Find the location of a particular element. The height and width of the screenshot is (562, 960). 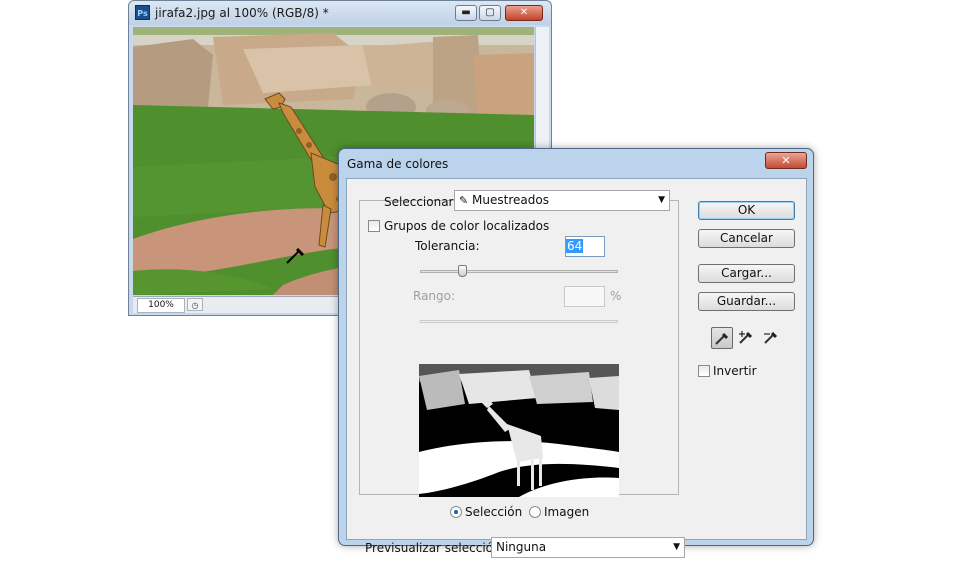

document-title-bar: Ps jirafa2.jpg al 100% (RGB/8) * ▬ ▢ ✕ is located at coordinates (340, 13).